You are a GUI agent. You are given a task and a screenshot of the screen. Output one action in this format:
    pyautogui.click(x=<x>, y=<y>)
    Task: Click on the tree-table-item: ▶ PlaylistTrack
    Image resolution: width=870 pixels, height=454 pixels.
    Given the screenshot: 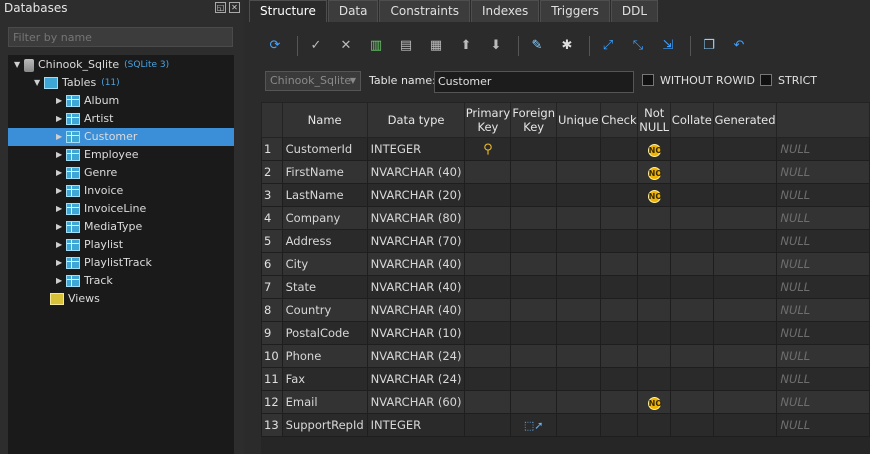 What is the action you would take?
    pyautogui.click(x=121, y=263)
    